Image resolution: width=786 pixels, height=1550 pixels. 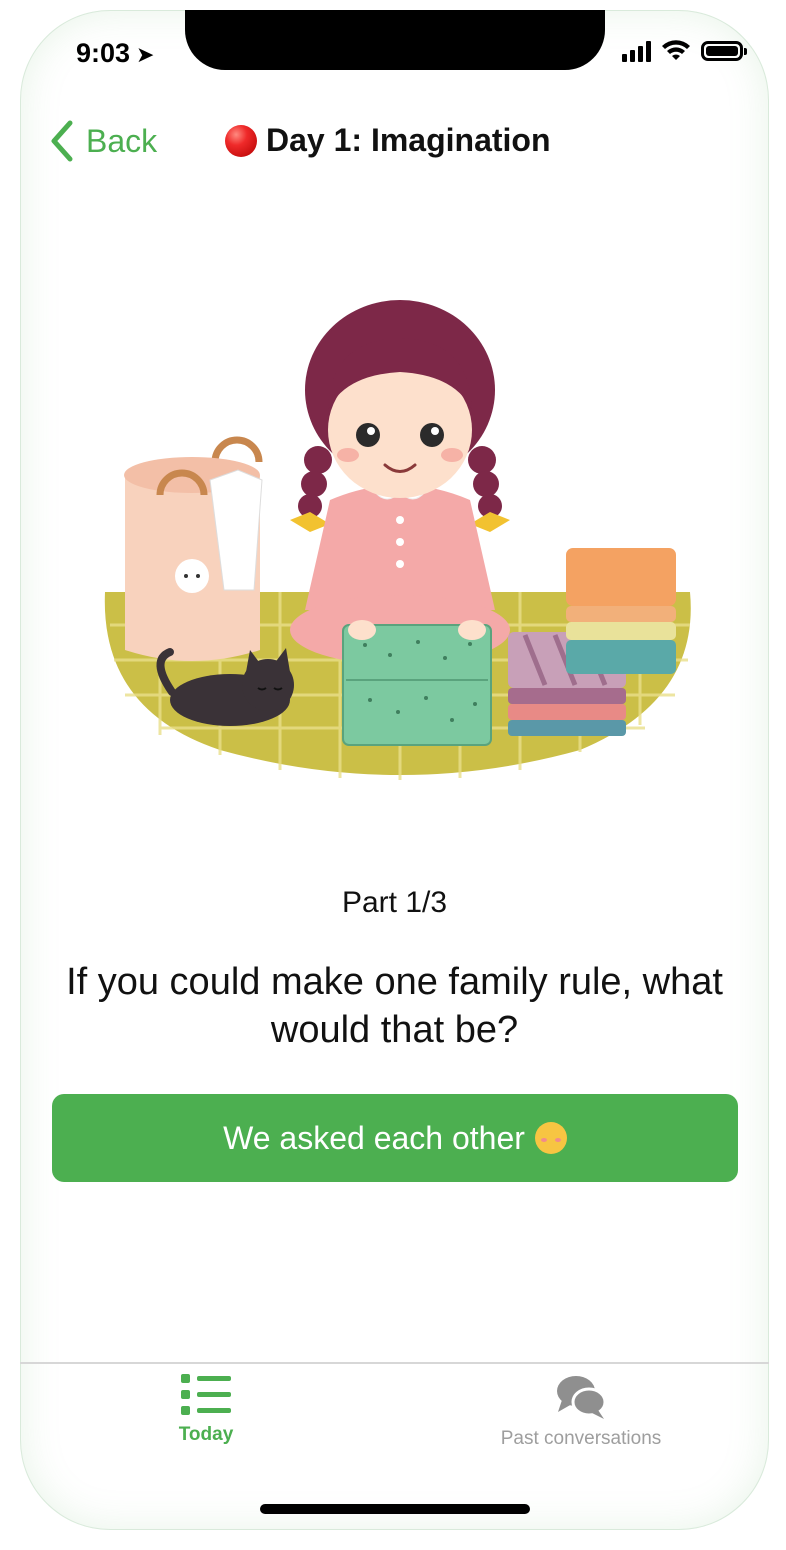 What do you see at coordinates (581, 1438) in the screenshot?
I see `tab-past-conversations-label: Past conversations` at bounding box center [581, 1438].